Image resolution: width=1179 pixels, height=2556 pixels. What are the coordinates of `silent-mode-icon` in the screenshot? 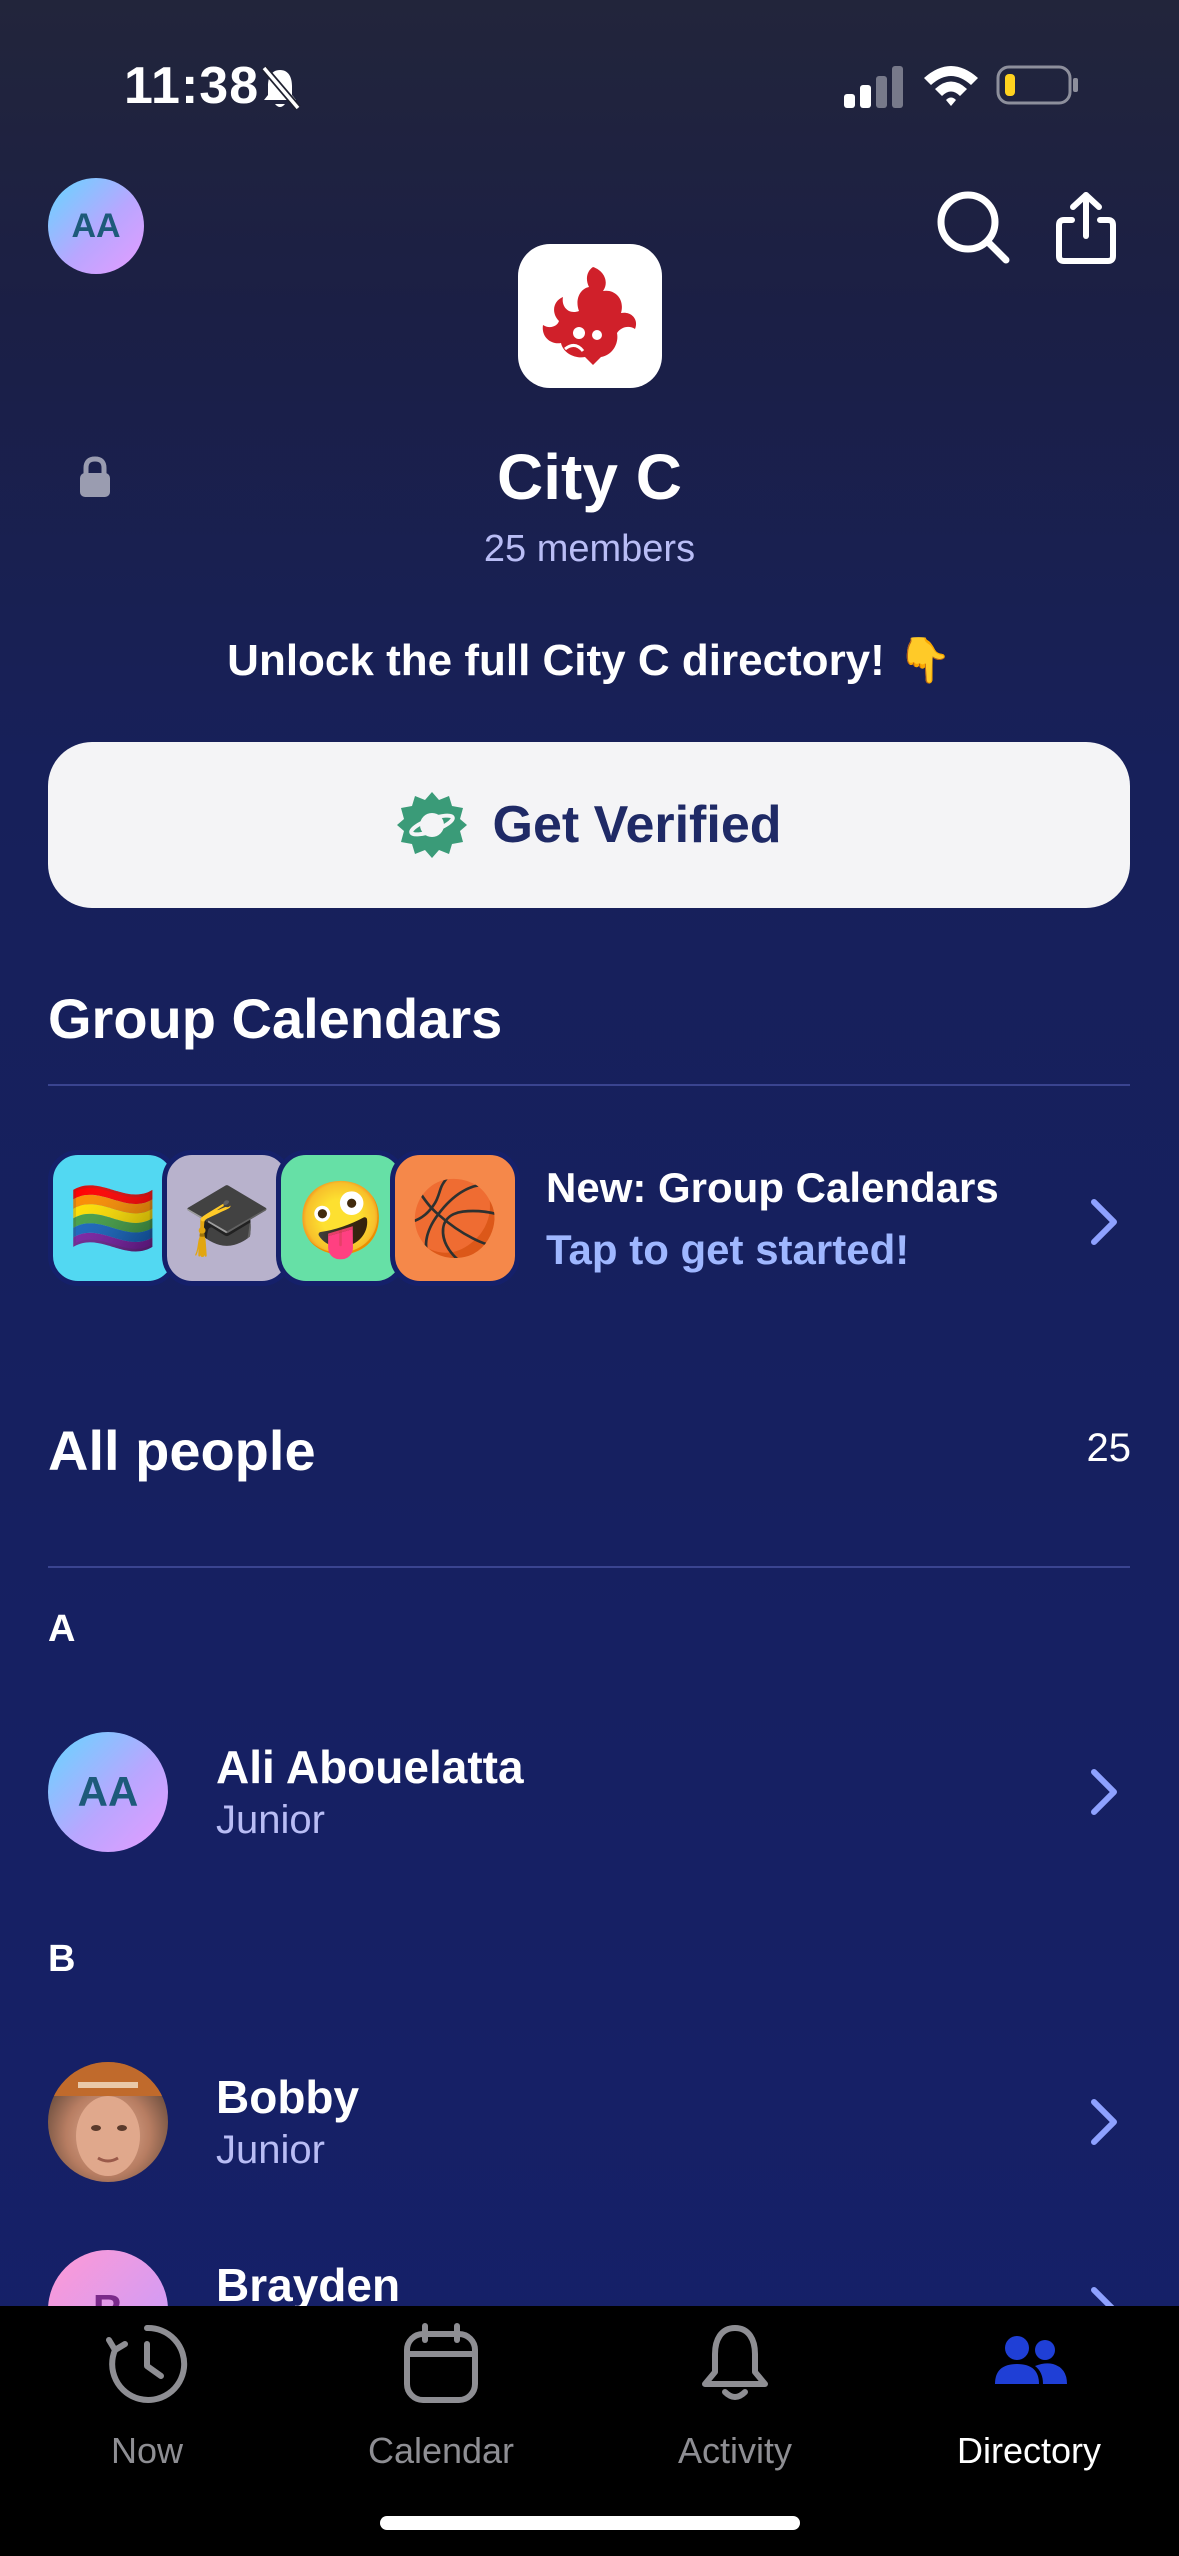 It's located at (281, 88).